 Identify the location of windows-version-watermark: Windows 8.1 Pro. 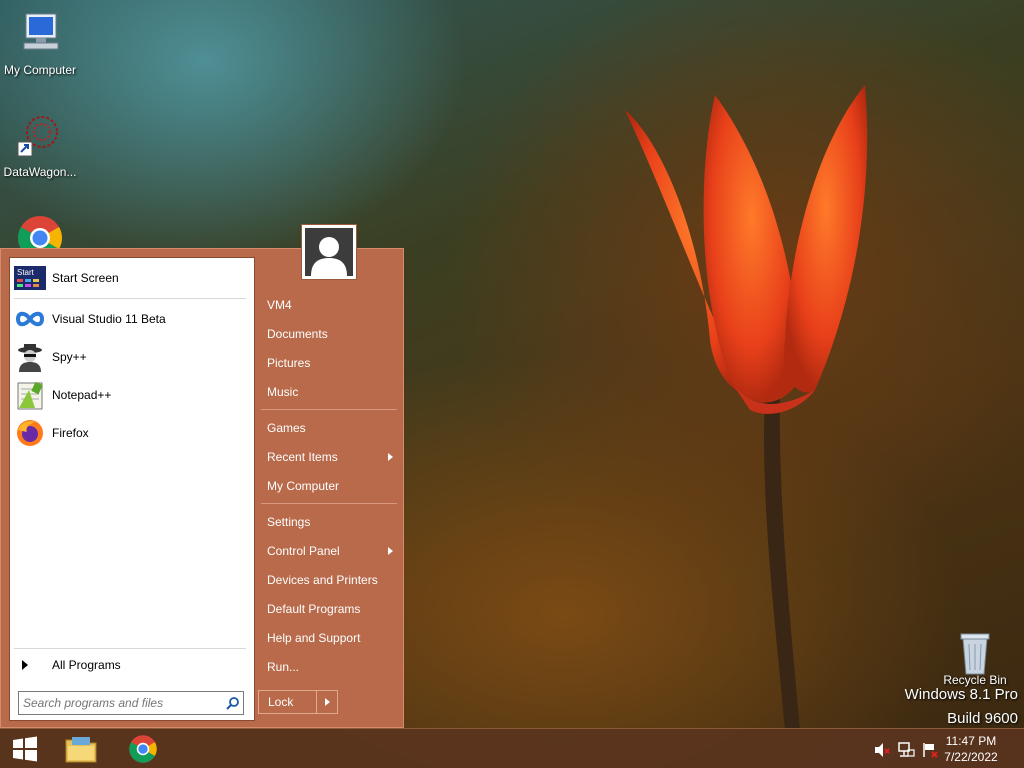
(961, 694).